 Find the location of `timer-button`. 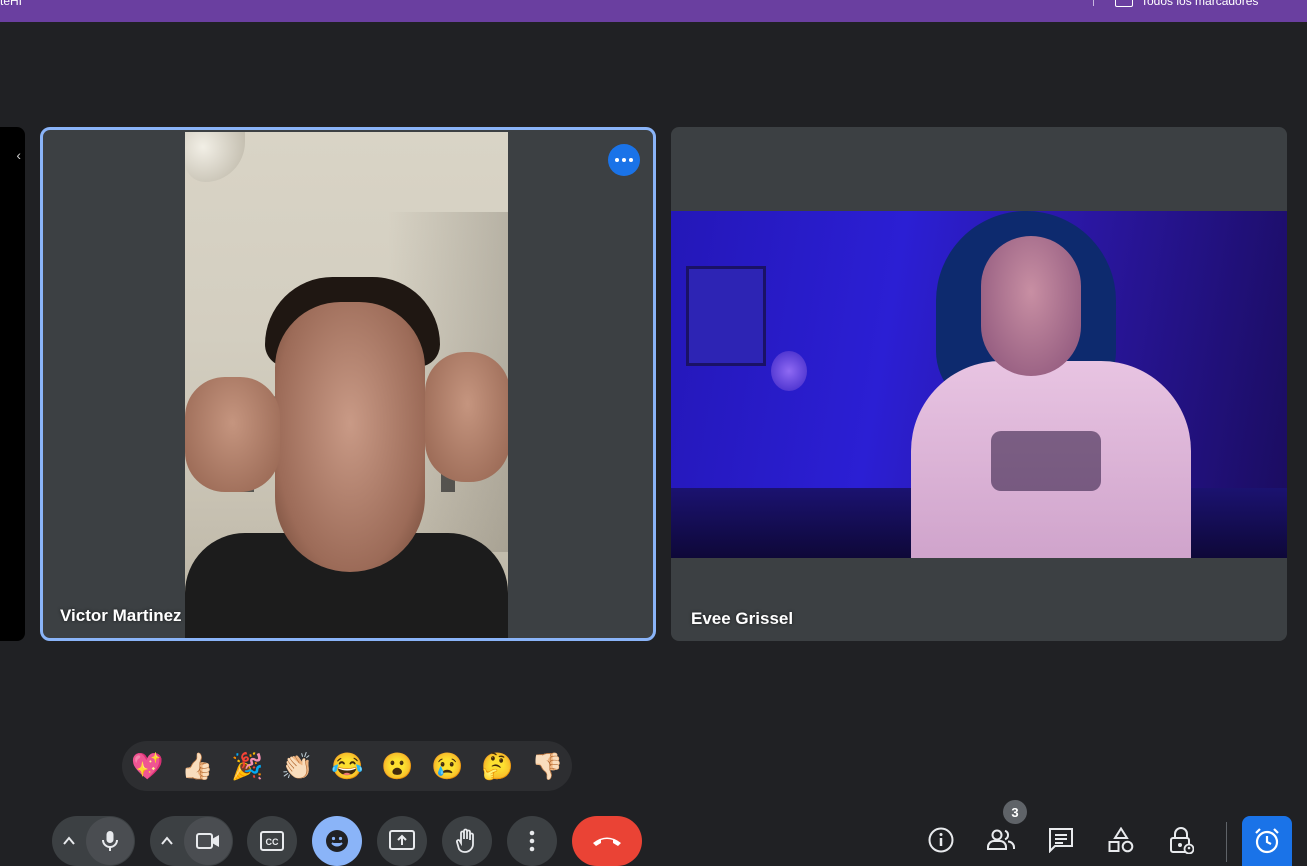

timer-button is located at coordinates (1267, 841).